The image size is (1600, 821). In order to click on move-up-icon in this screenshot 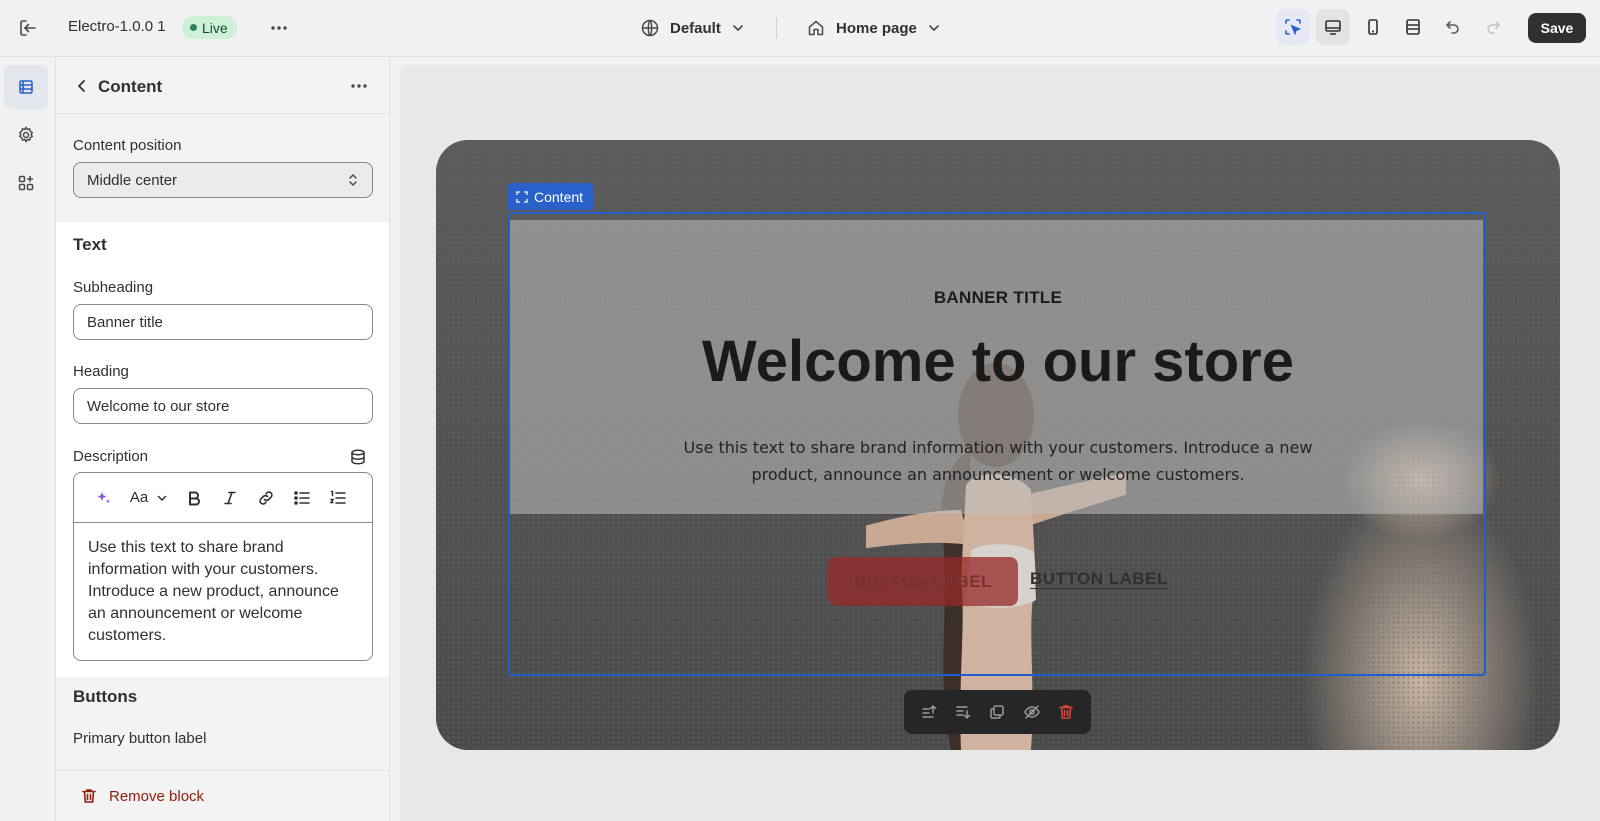, I will do `click(929, 712)`.